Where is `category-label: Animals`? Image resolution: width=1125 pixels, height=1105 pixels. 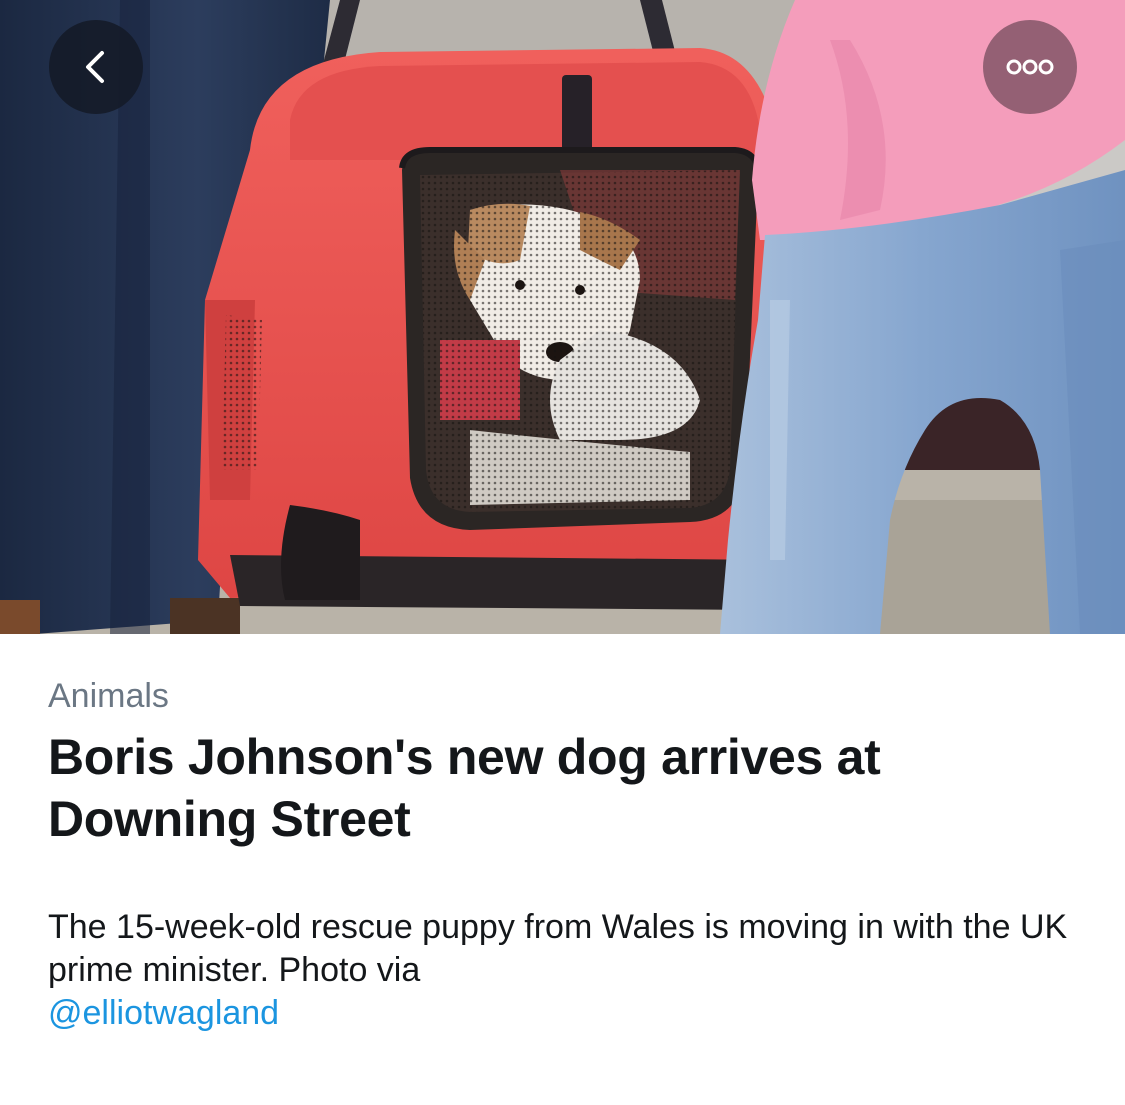
category-label: Animals is located at coordinates (108, 696).